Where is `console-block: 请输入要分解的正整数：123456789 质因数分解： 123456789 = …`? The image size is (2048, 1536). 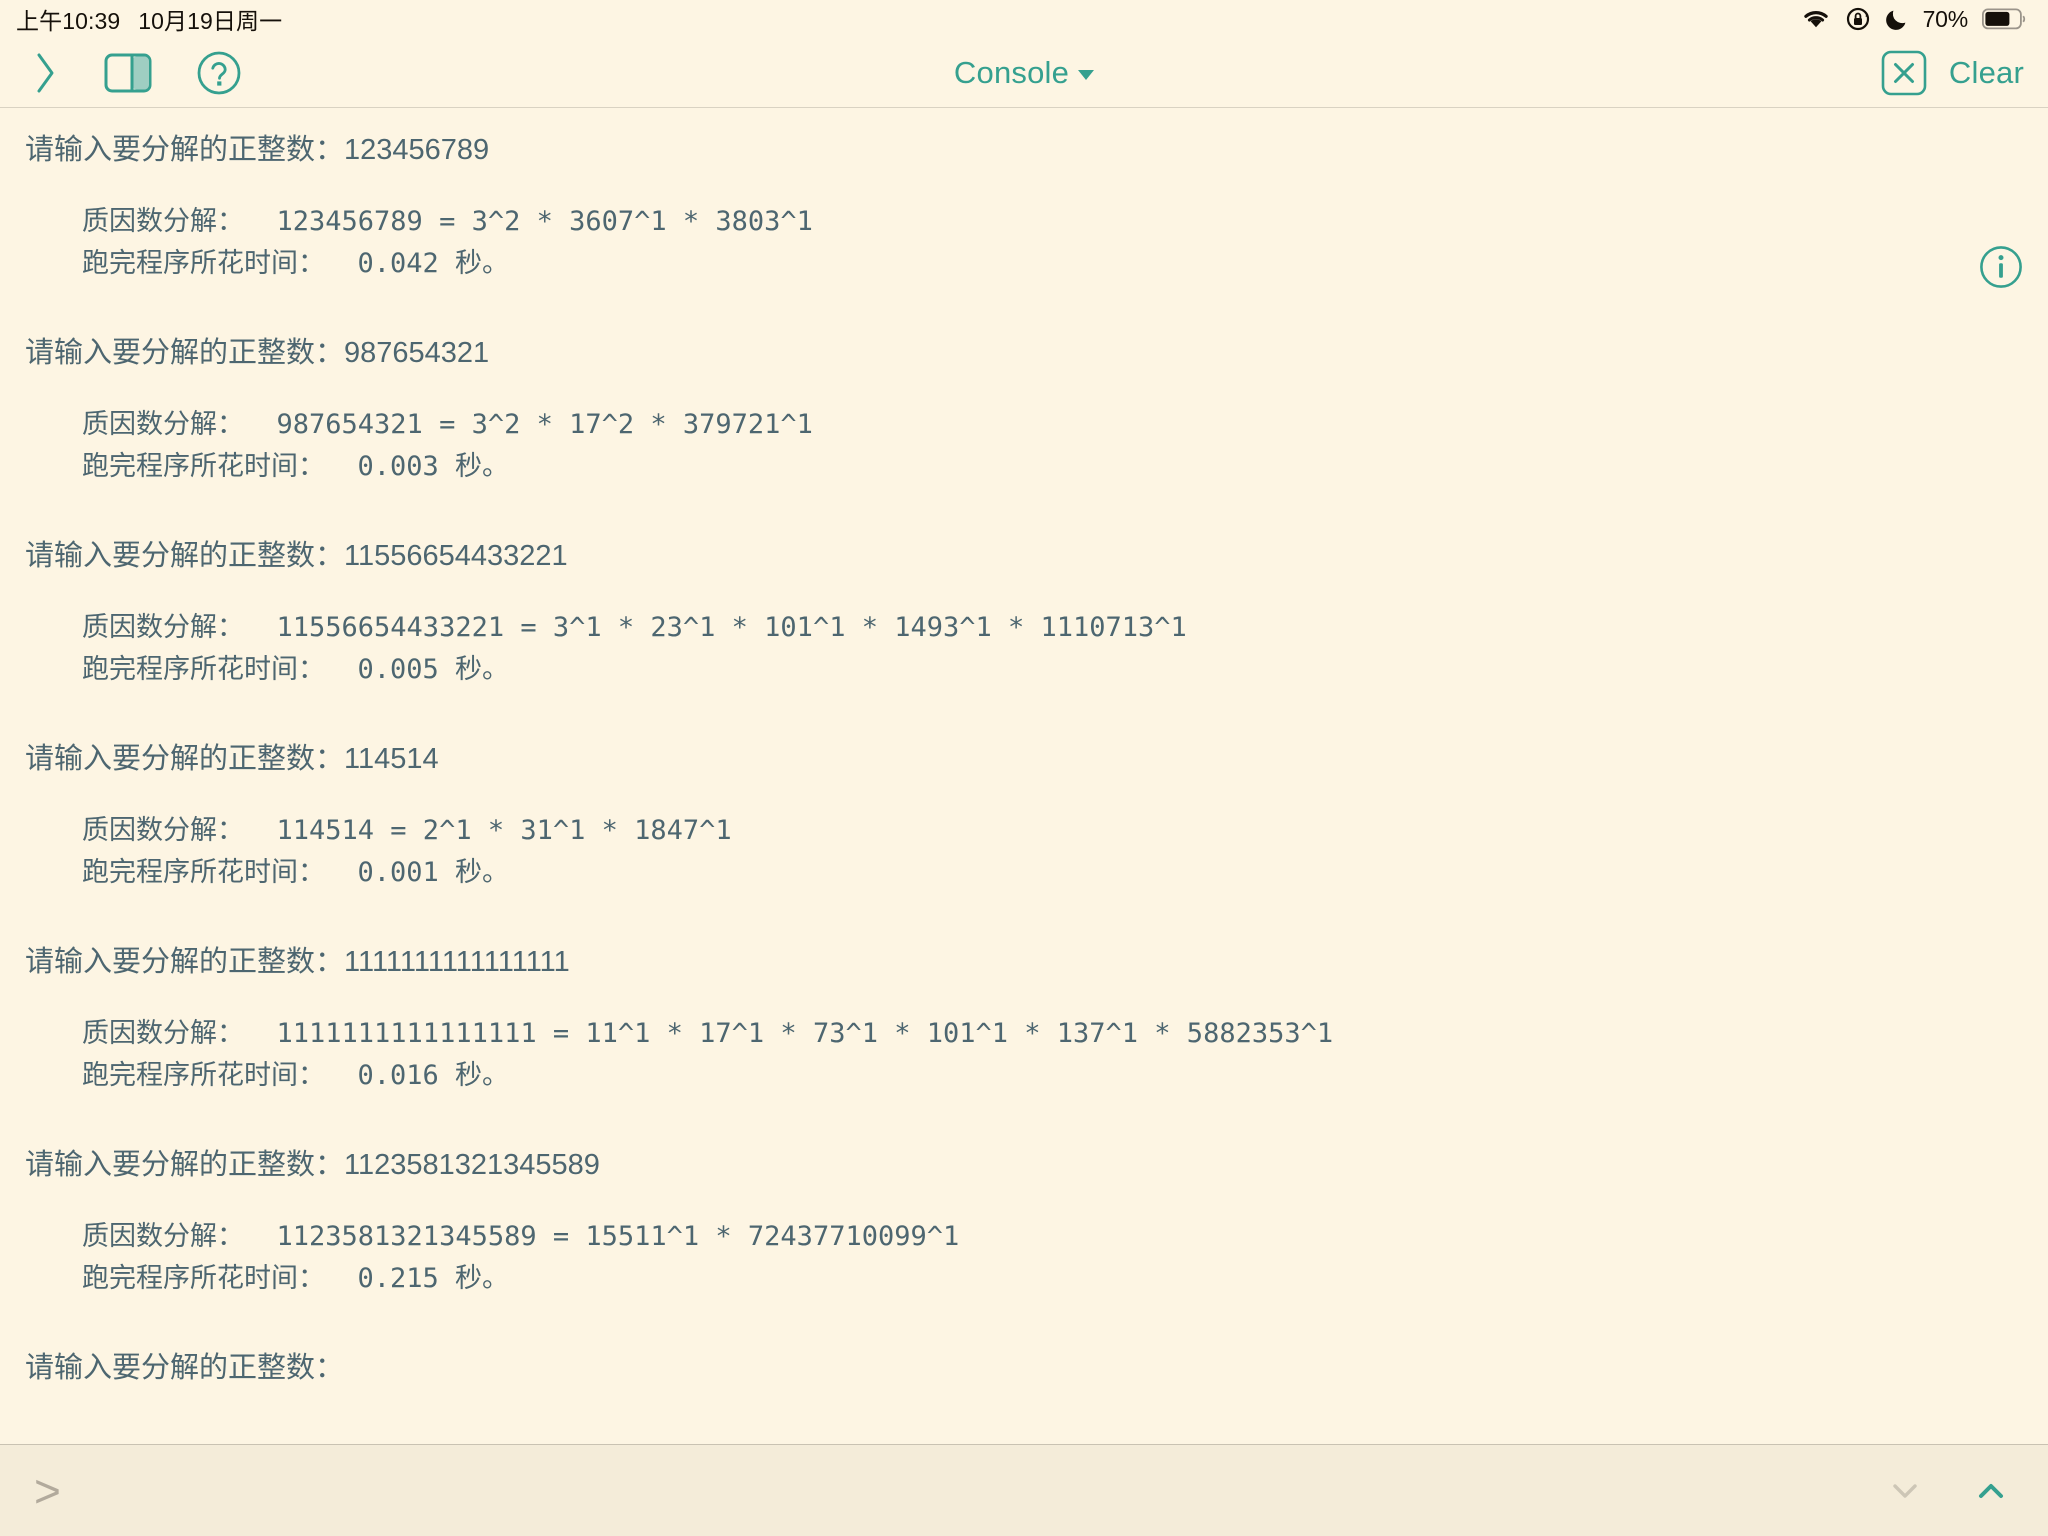
console-block: 请输入要分解的正整数：123456789 质因数分解： 123456789 = … is located at coordinates (1024, 205).